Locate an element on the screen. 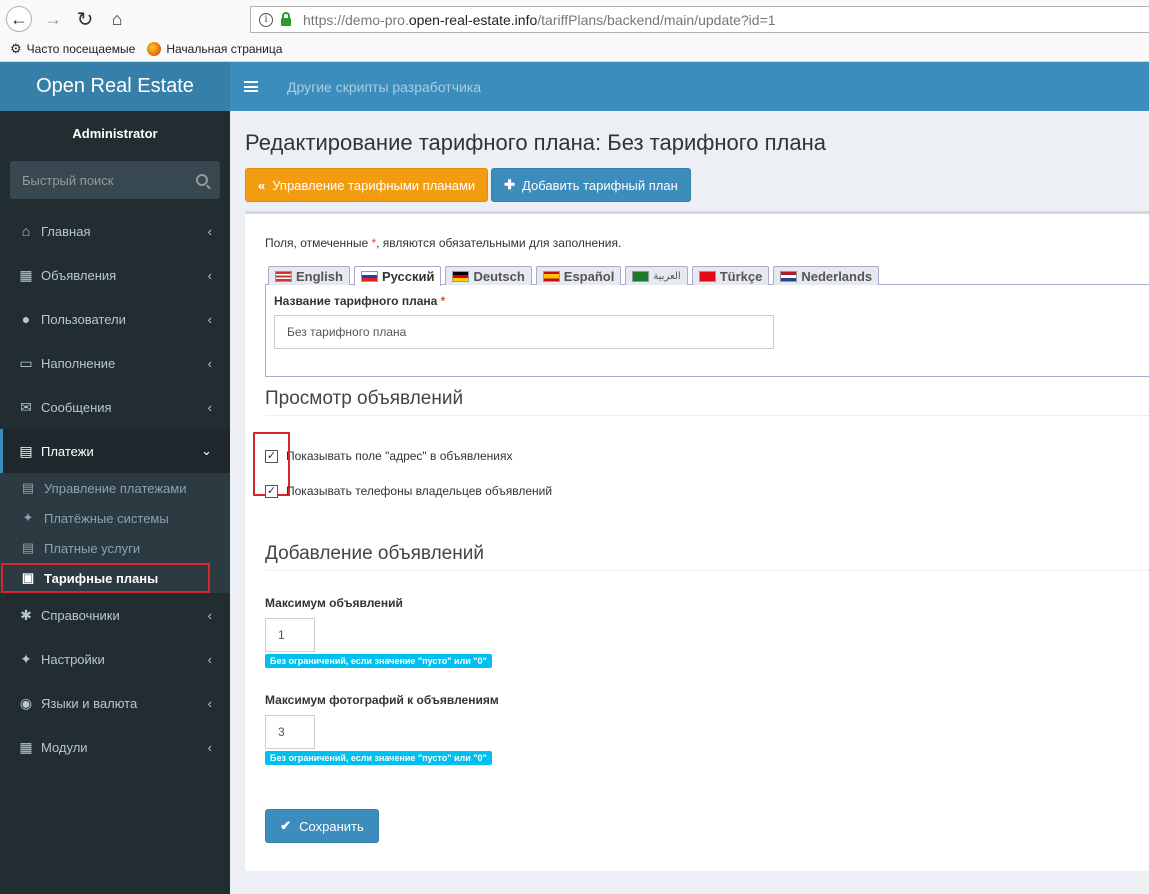 This screenshot has width=1149, height=894. bookmark-most-visited: ⚙ Часто посещаемые is located at coordinates (72, 49).